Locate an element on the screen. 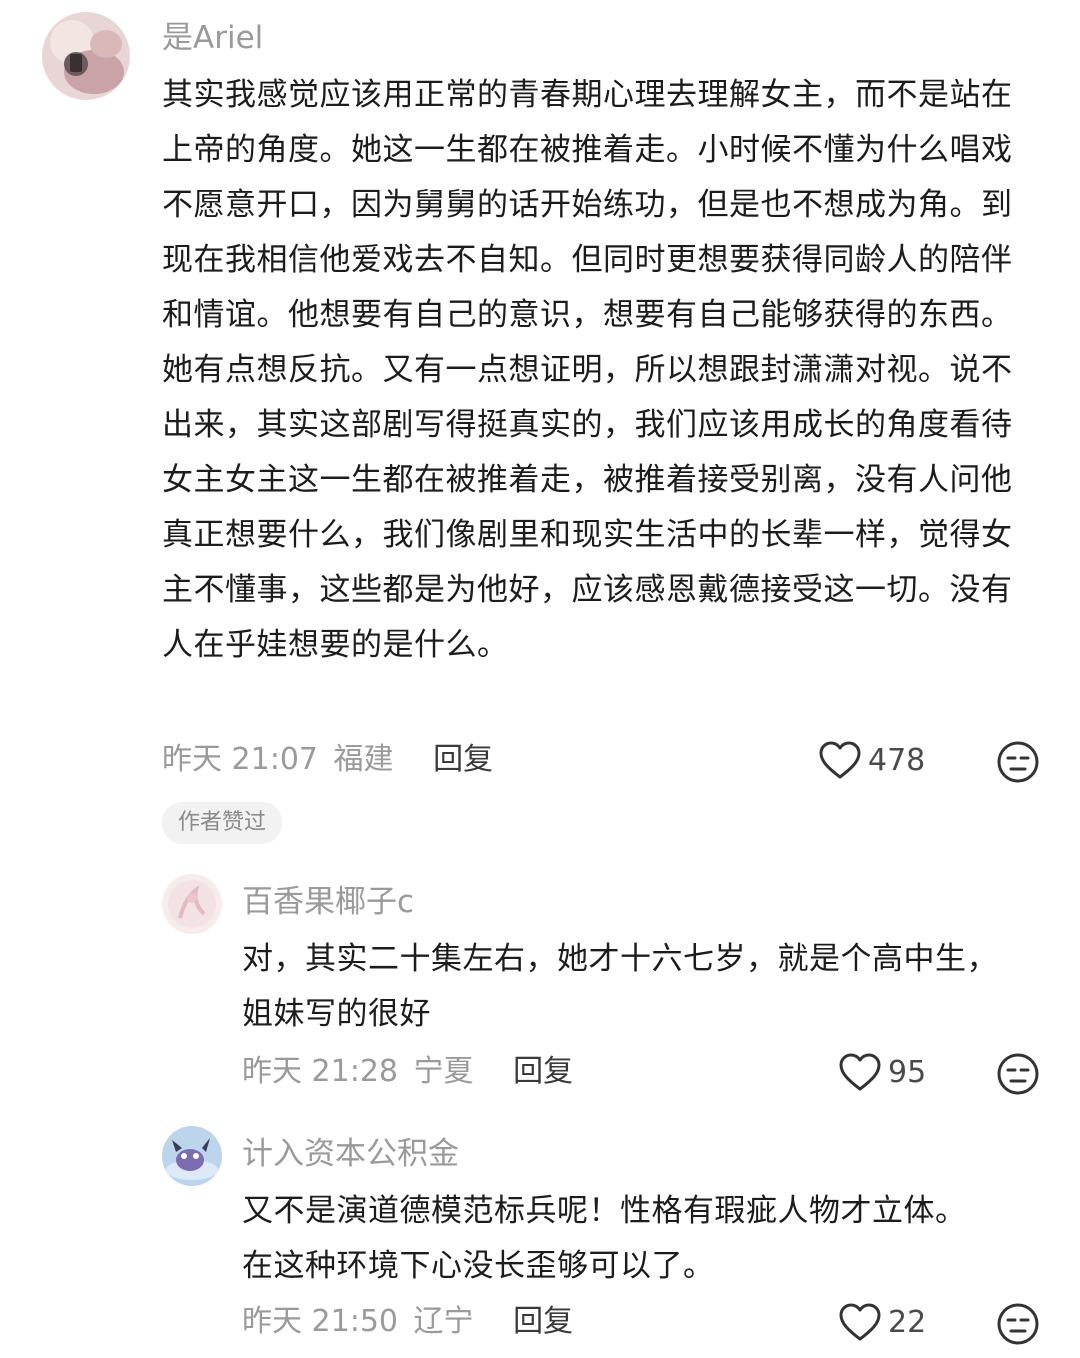 This screenshot has width=1080, height=1358. reply-time: 昨天 21:28 is located at coordinates (320, 1071).